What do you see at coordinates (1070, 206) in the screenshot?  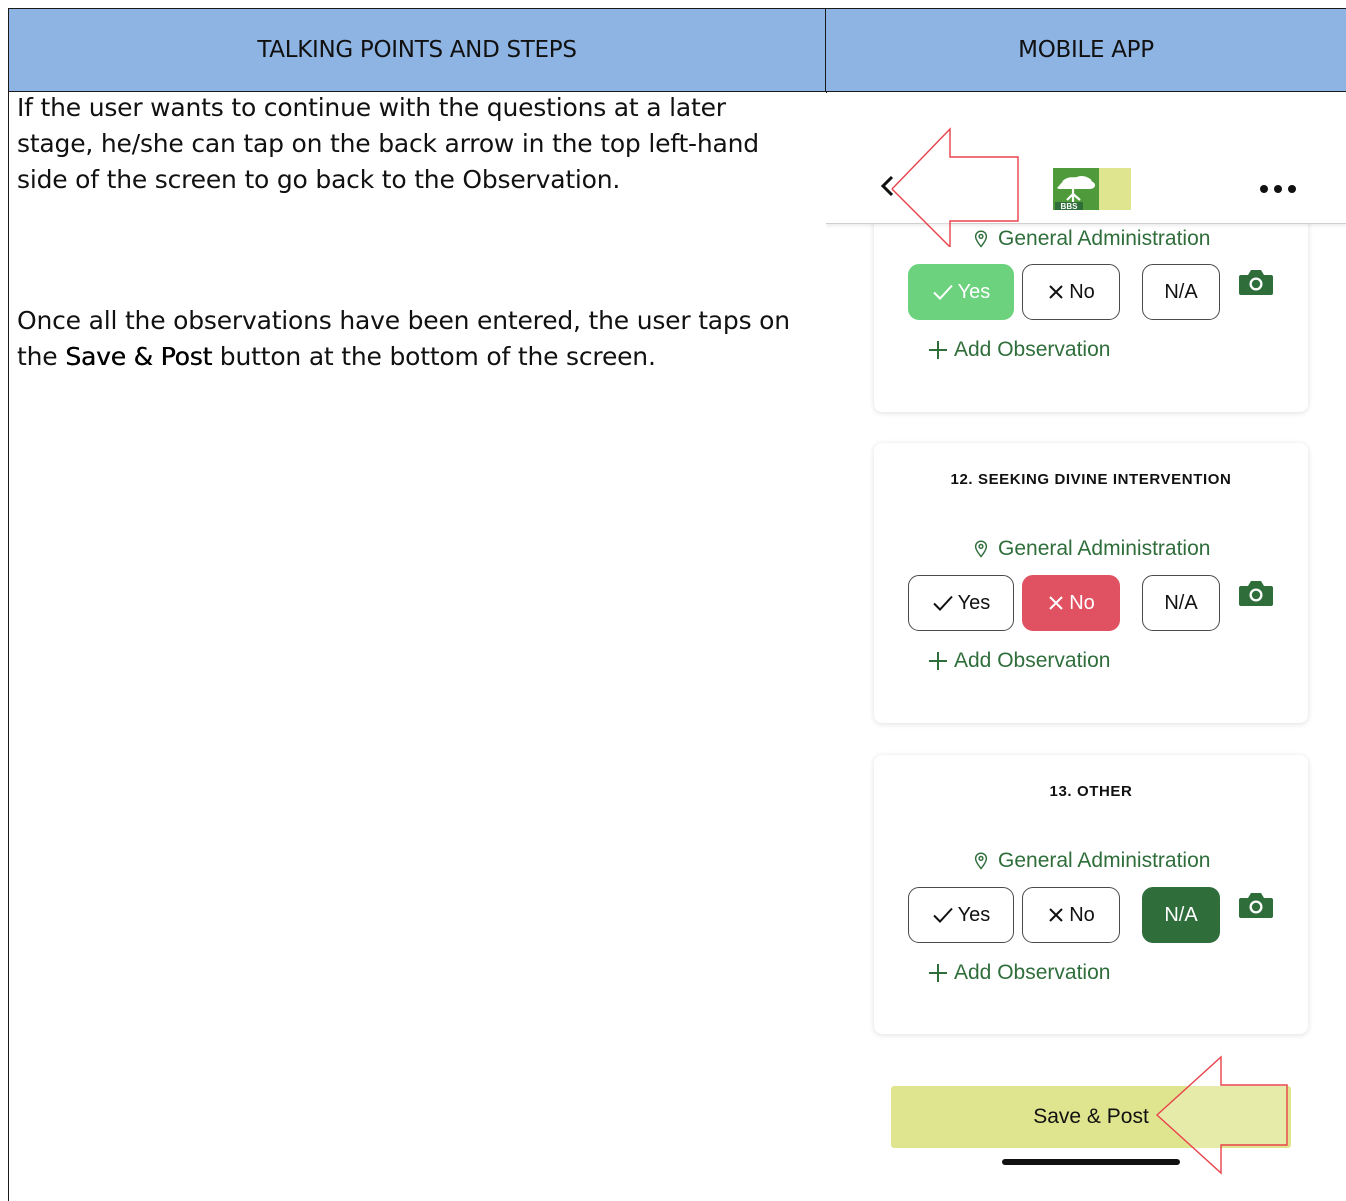 I see `logo-text: BBS` at bounding box center [1070, 206].